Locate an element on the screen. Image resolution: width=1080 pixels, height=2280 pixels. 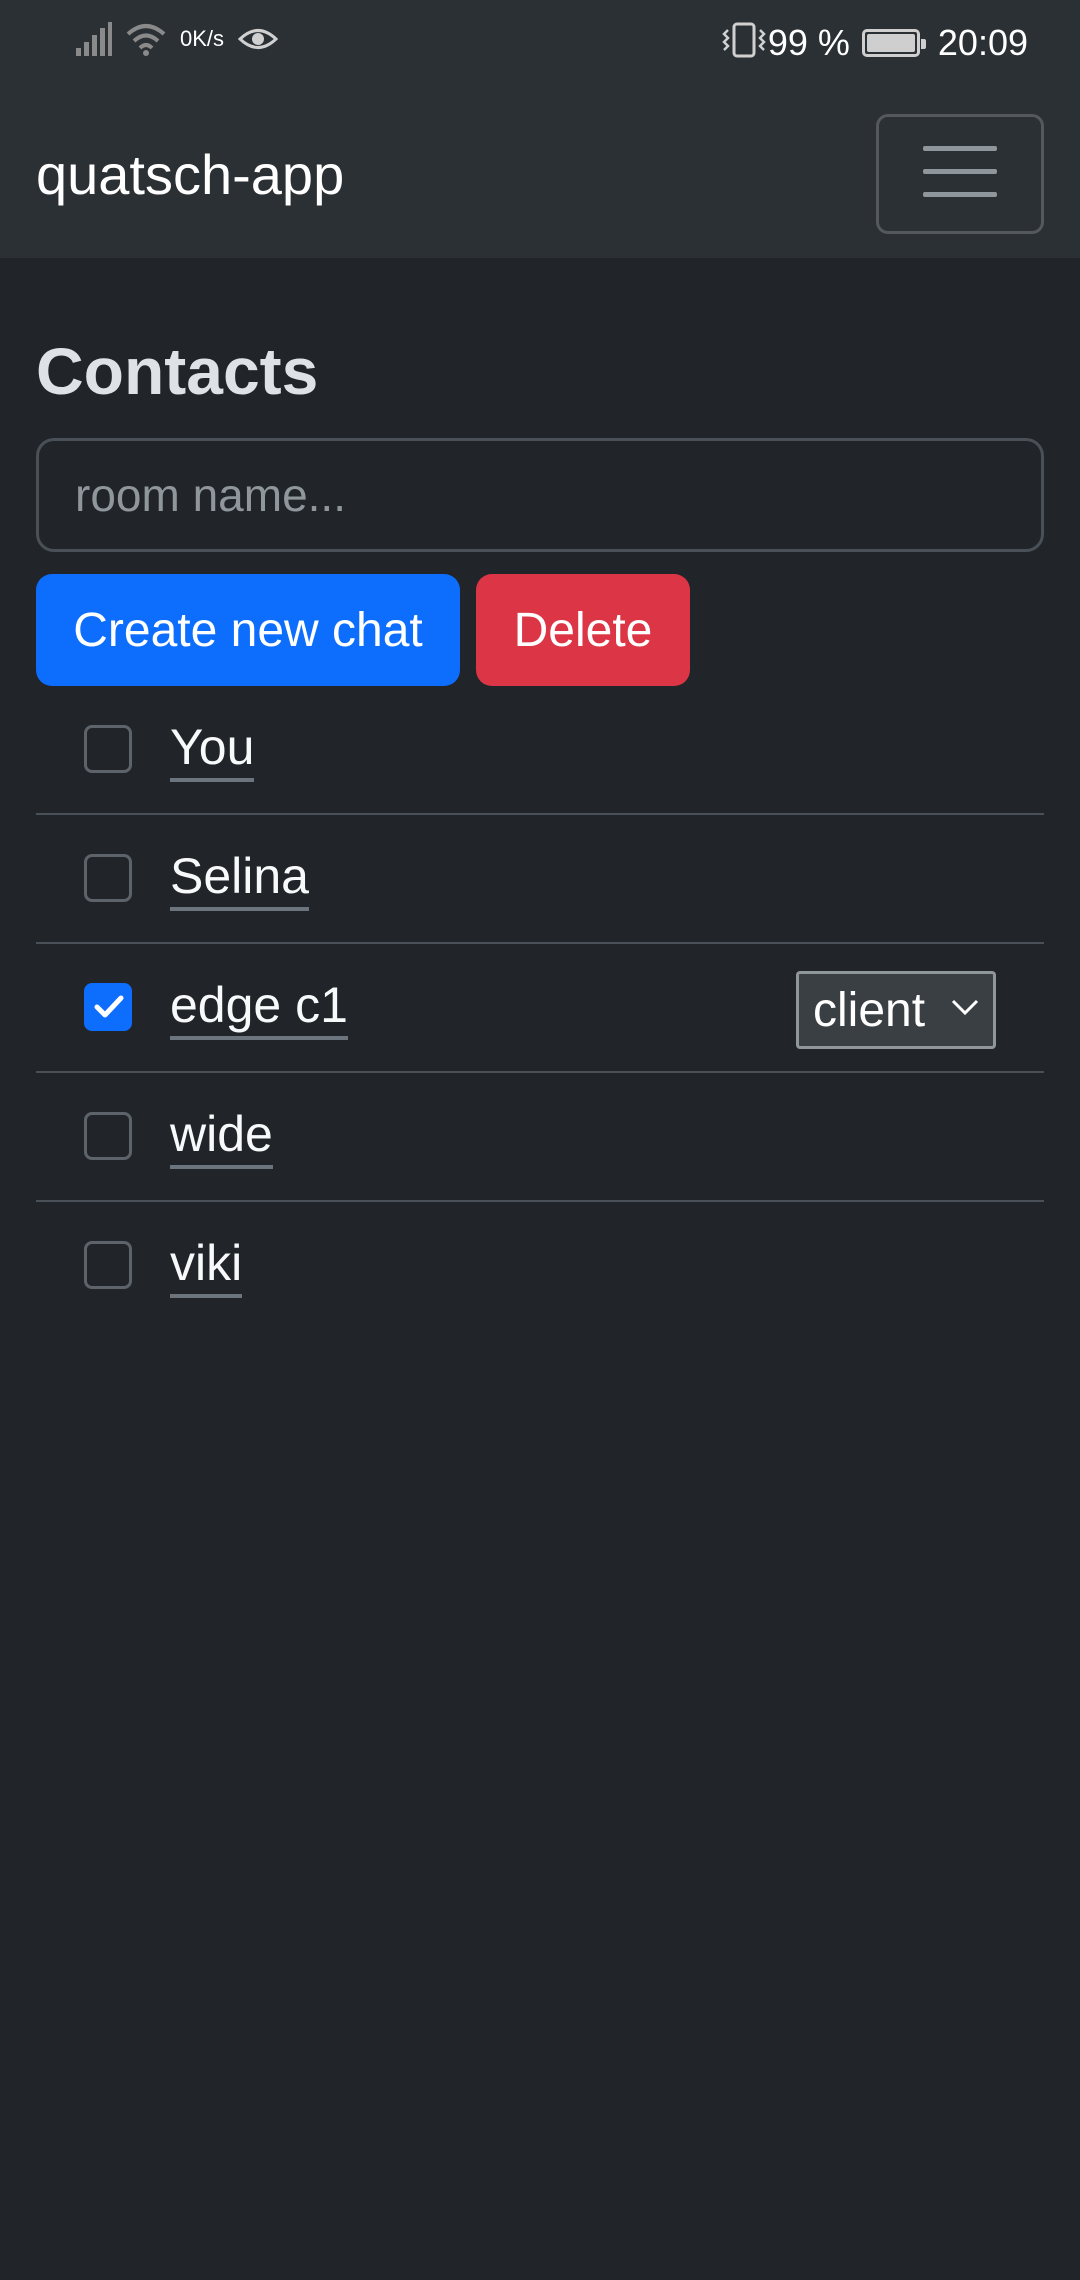
network-speed: 0 K/s is located at coordinates (202, 39).